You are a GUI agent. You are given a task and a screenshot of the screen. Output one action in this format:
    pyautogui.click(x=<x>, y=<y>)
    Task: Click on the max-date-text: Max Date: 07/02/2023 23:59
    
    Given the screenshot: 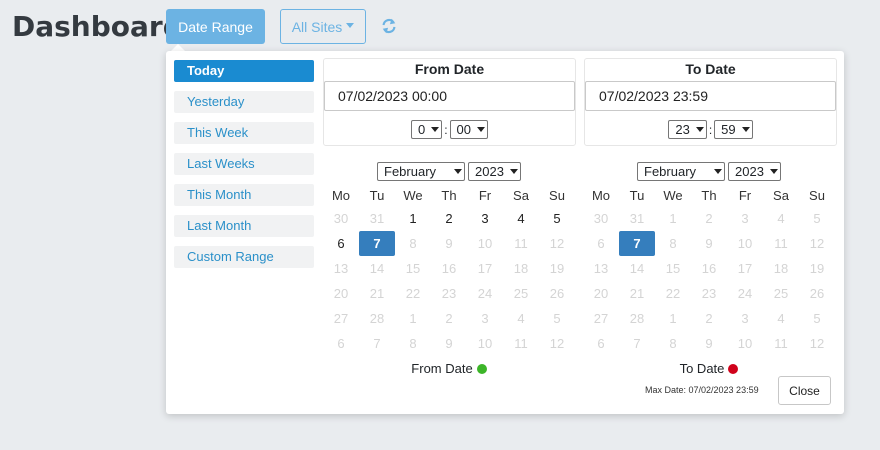 What is the action you would take?
    pyautogui.click(x=702, y=390)
    